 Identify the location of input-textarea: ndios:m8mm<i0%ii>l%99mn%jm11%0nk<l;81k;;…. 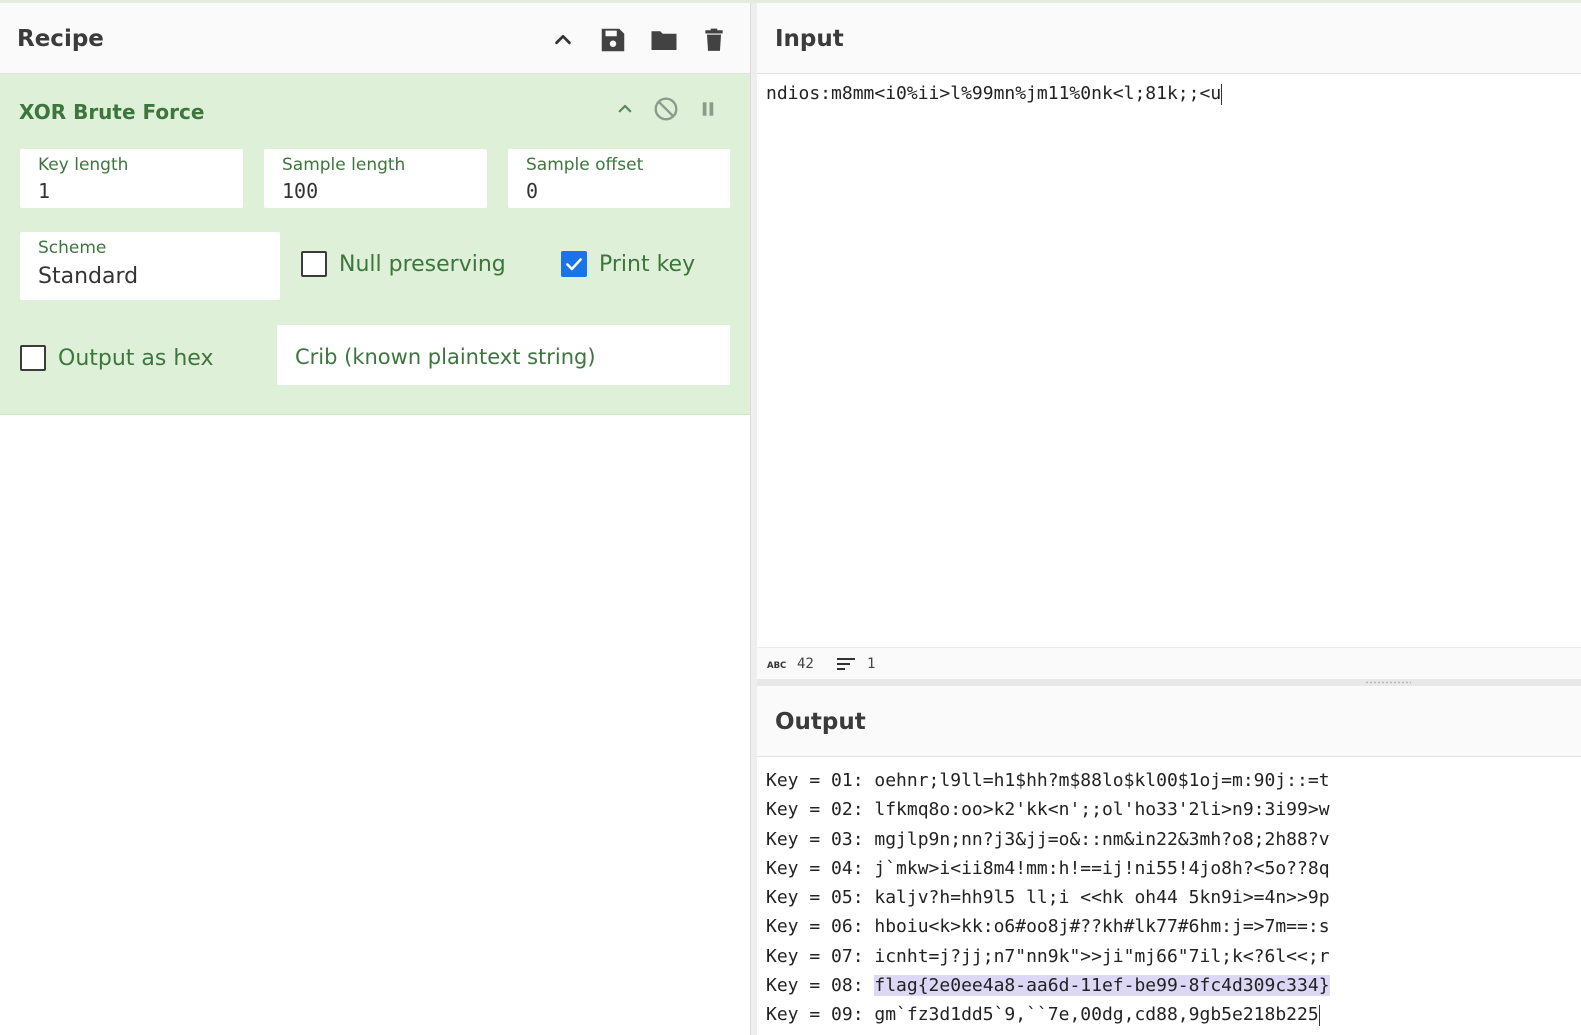
(994, 94).